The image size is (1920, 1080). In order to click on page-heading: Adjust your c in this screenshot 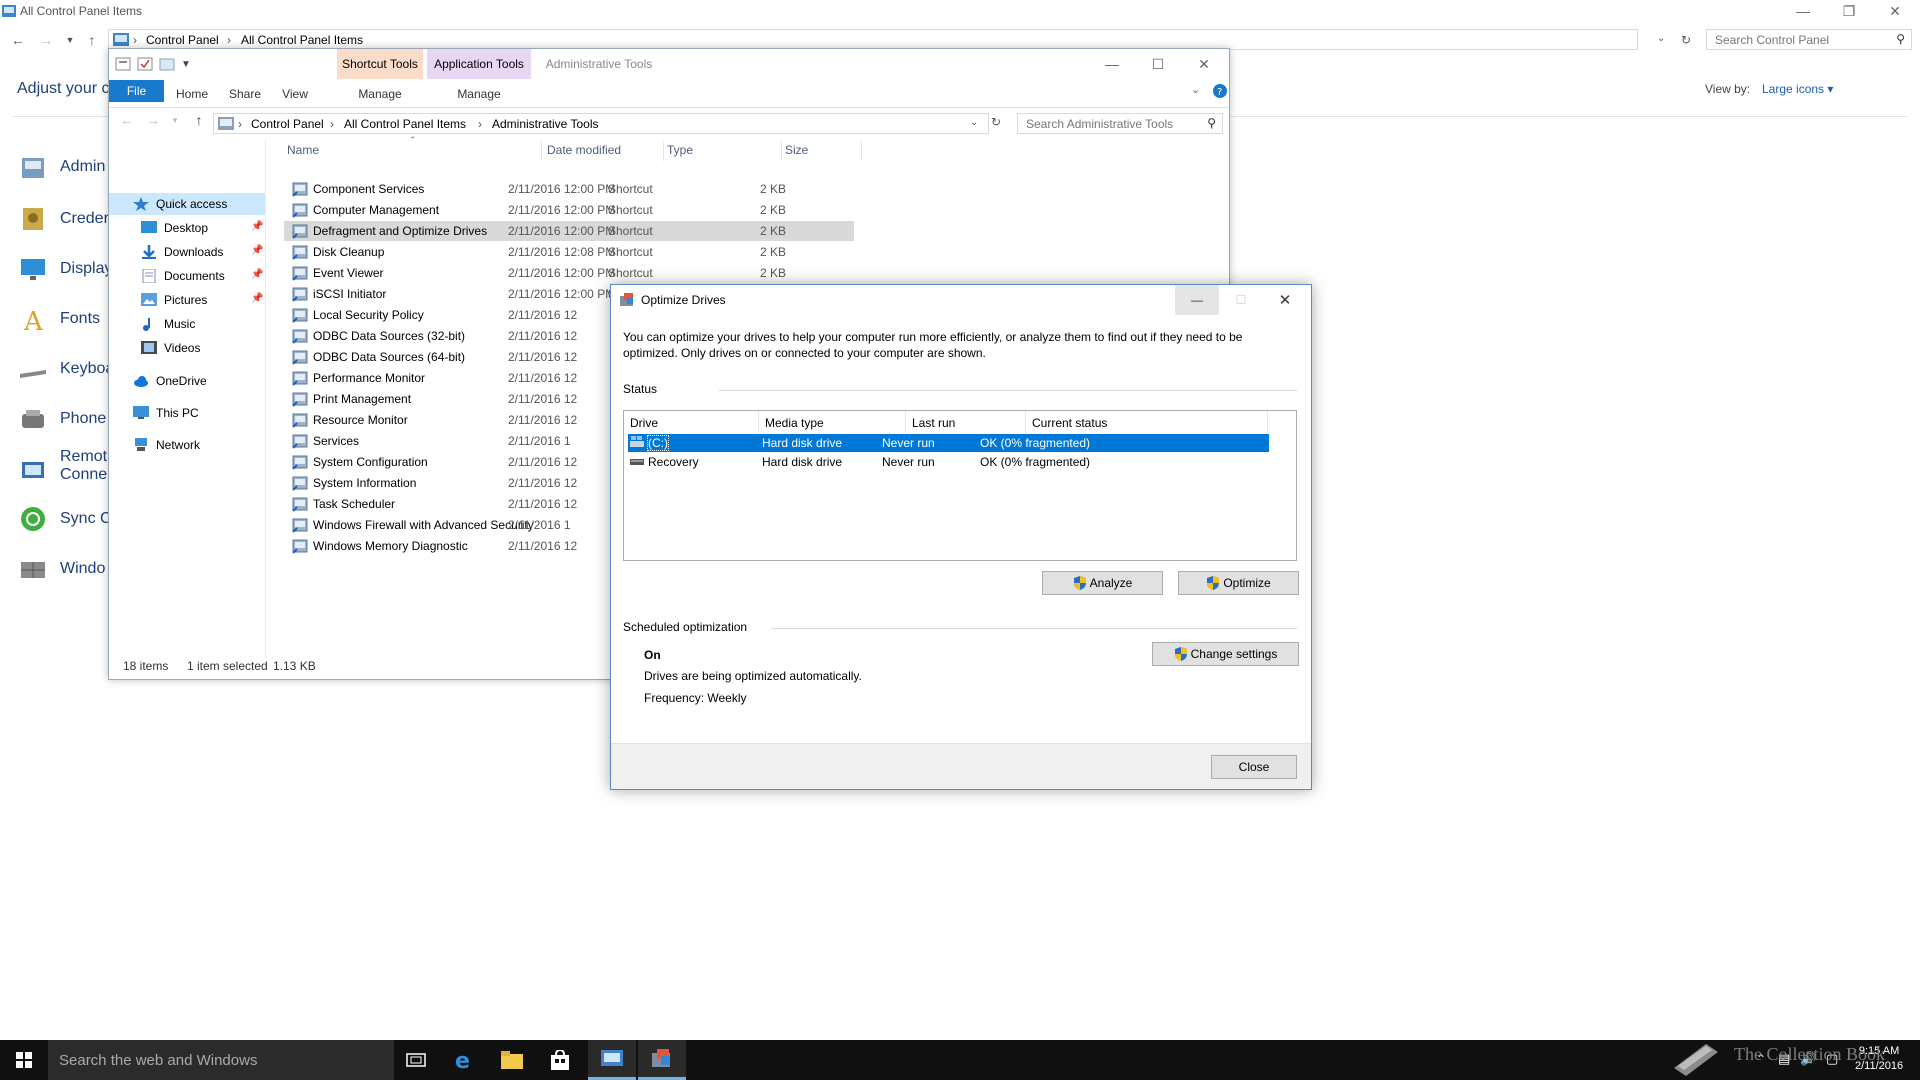, I will do `click(63, 88)`.